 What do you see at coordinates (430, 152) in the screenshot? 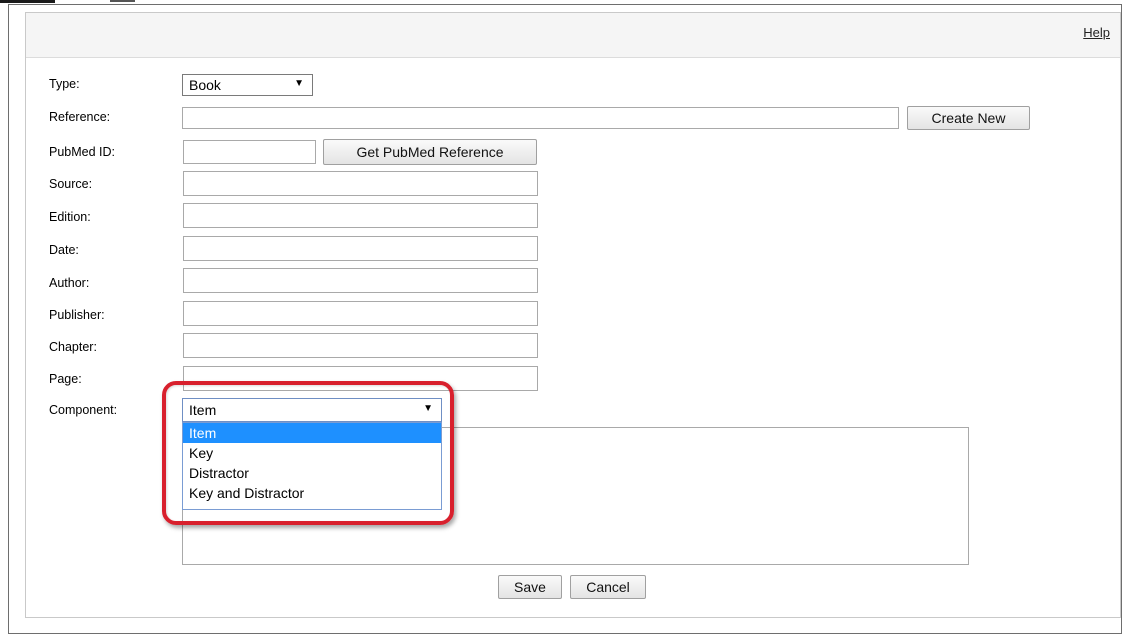
I see `get-pubmed-reference-button: Get PubMed Reference` at bounding box center [430, 152].